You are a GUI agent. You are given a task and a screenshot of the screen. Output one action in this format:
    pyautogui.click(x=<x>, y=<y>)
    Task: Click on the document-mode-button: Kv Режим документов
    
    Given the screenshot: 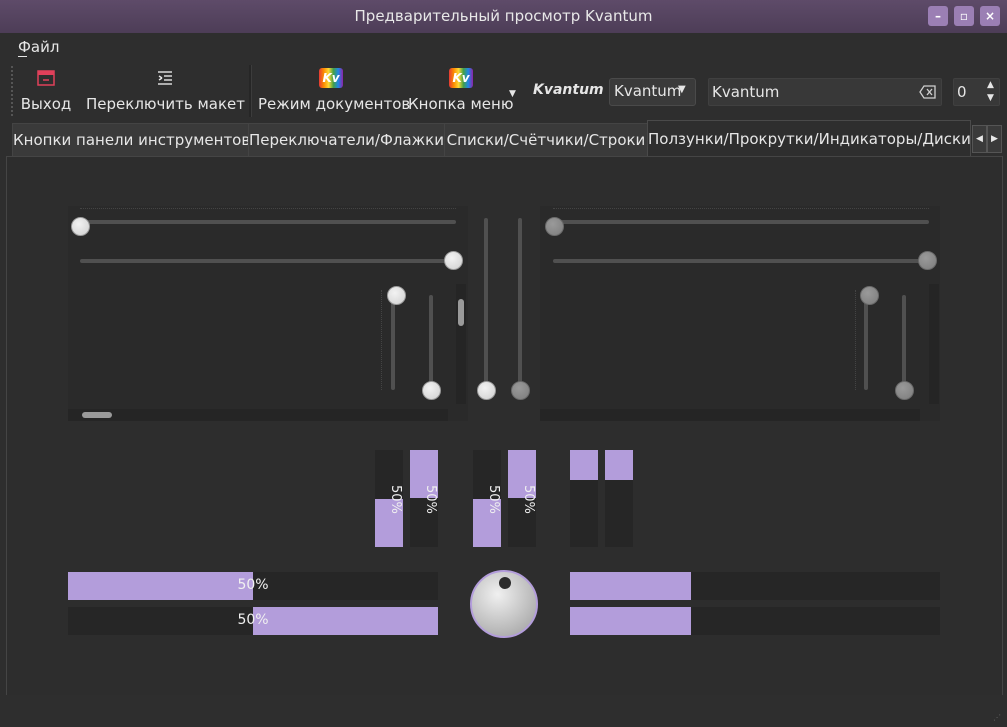 What is the action you would take?
    pyautogui.click(x=334, y=91)
    